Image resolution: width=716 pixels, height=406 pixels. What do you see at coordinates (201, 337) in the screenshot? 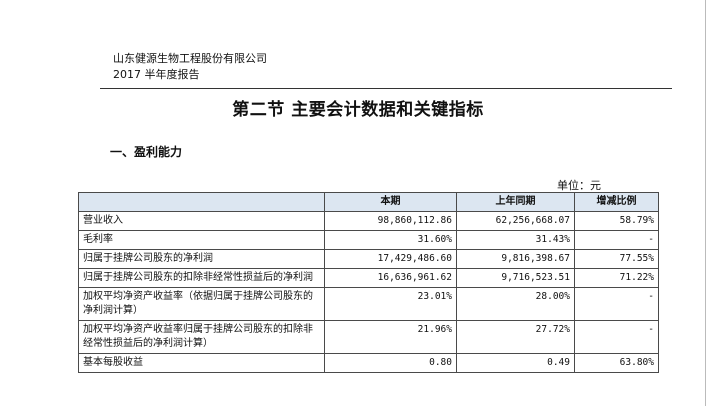
I see `row-label: 加权平均净资产收益率归属于挂牌公司股东的扣除非经常性损益后的净利润计算）` at bounding box center [201, 337].